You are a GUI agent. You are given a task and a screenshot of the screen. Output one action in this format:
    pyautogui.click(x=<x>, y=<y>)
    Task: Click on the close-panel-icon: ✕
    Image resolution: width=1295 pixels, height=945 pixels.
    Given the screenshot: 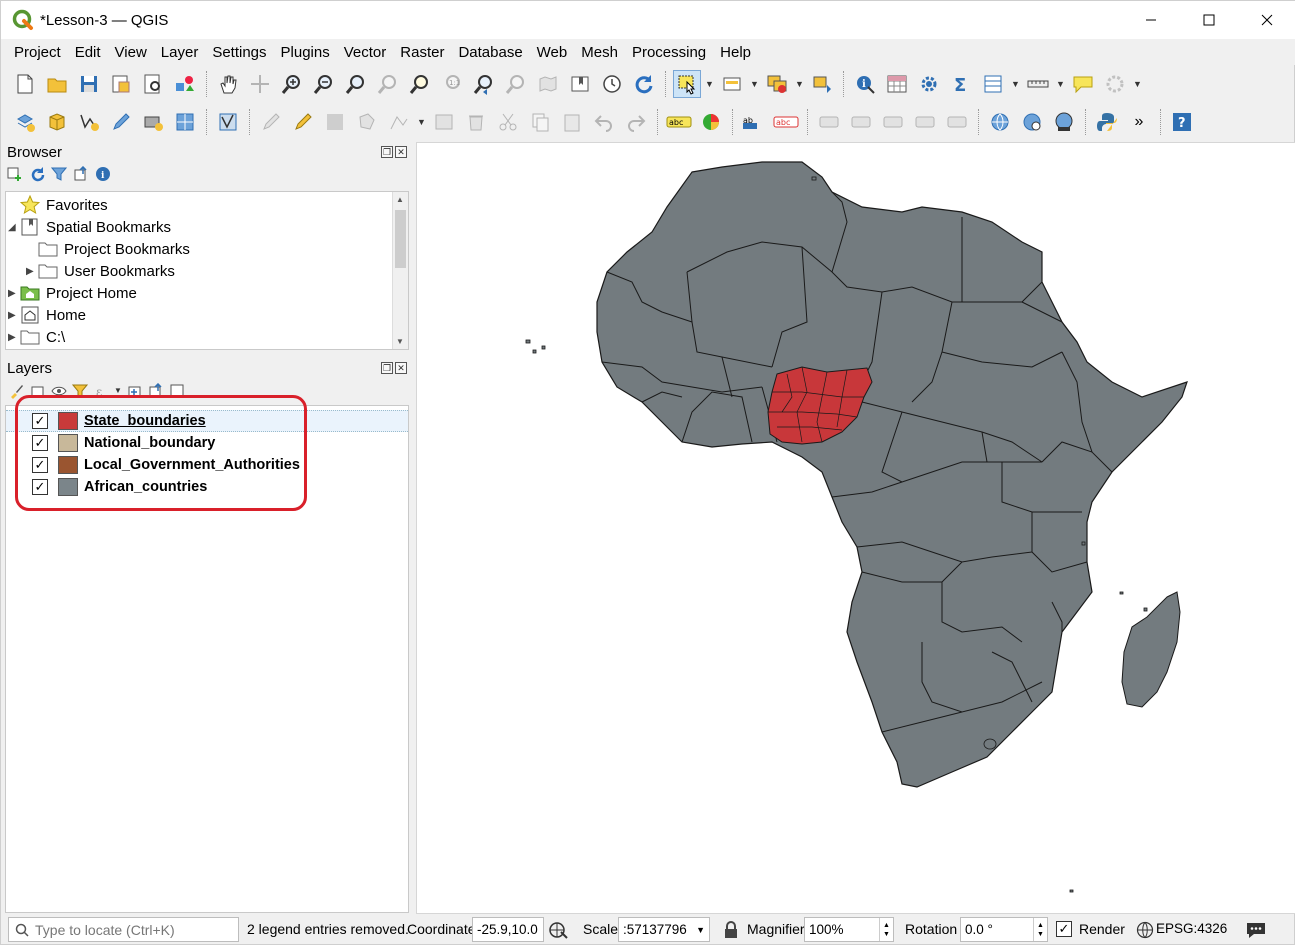 What is the action you would take?
    pyautogui.click(x=401, y=368)
    